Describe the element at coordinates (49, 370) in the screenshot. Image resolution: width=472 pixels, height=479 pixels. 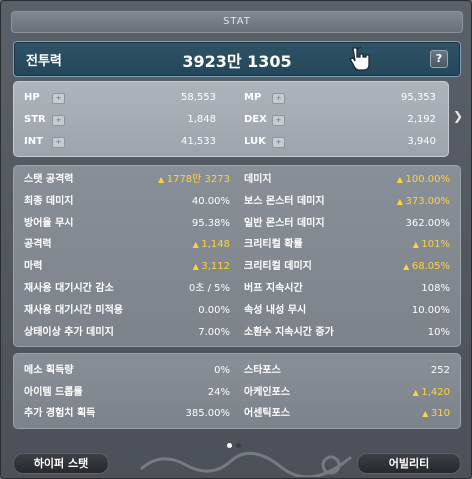
I see `stat-name: 메소 획득량` at that location.